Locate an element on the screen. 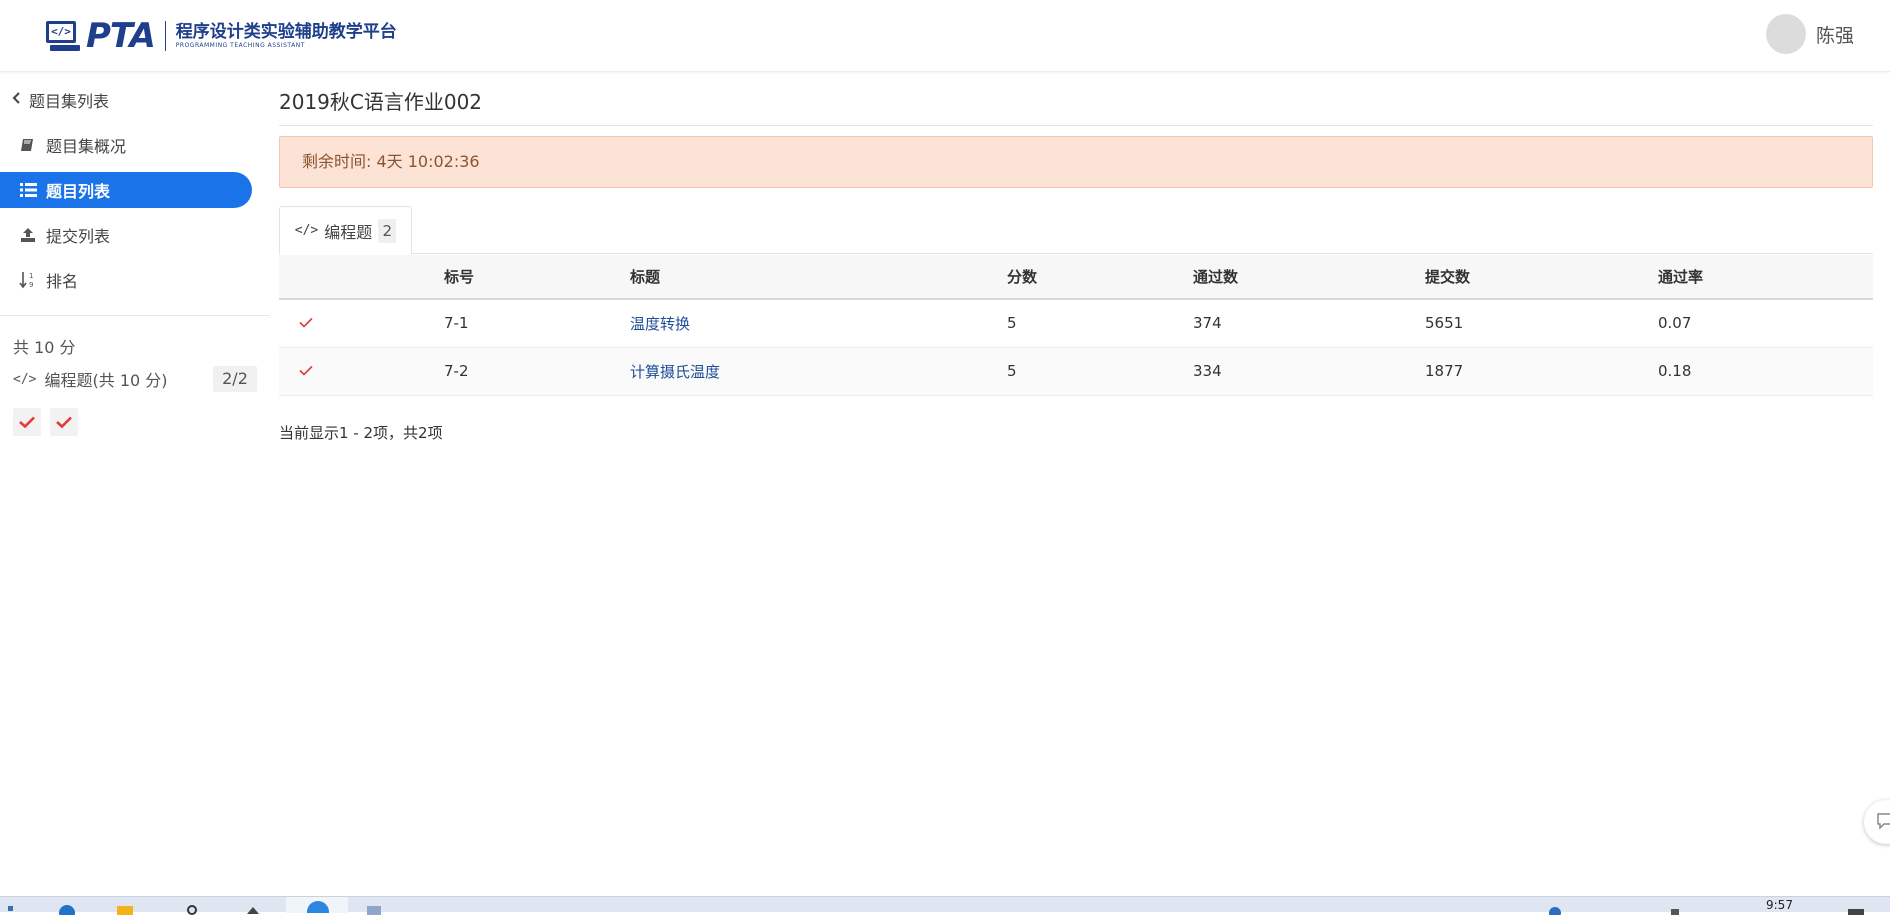  back-label: 题目集列表 is located at coordinates (69, 101).